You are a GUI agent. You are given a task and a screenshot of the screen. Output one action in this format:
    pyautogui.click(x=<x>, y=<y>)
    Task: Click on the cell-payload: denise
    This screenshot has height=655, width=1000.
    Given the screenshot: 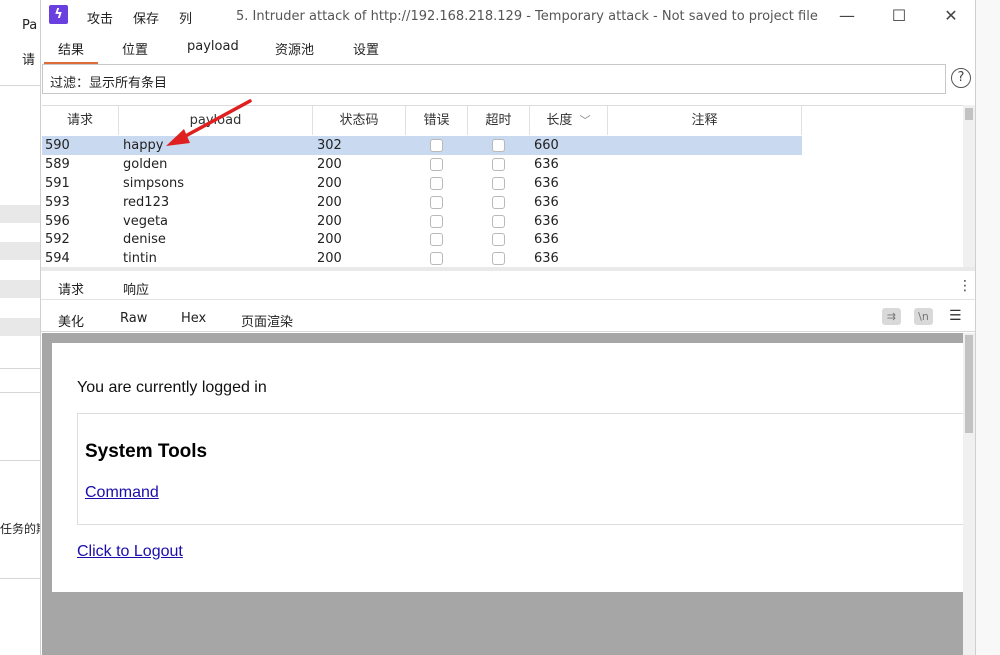 What is the action you would take?
    pyautogui.click(x=144, y=240)
    